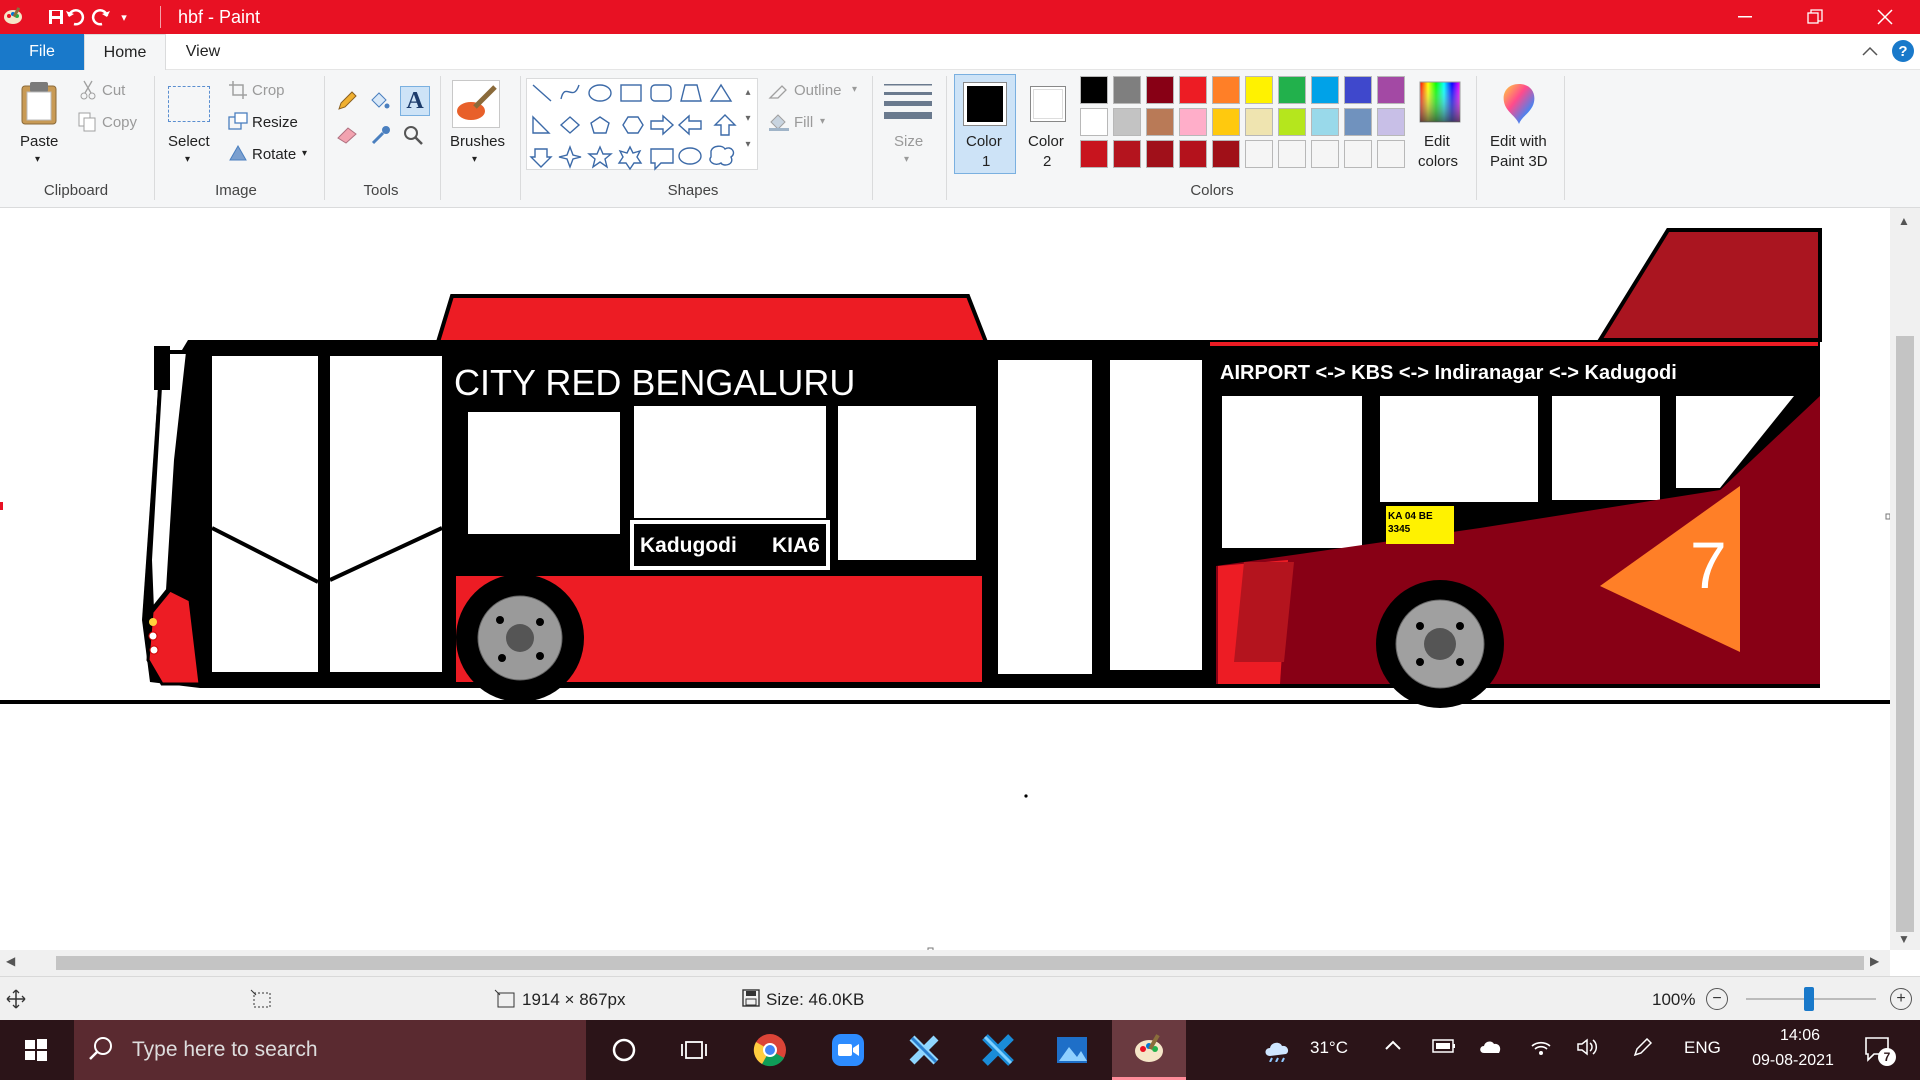  I want to click on start-button, so click(36, 1050).